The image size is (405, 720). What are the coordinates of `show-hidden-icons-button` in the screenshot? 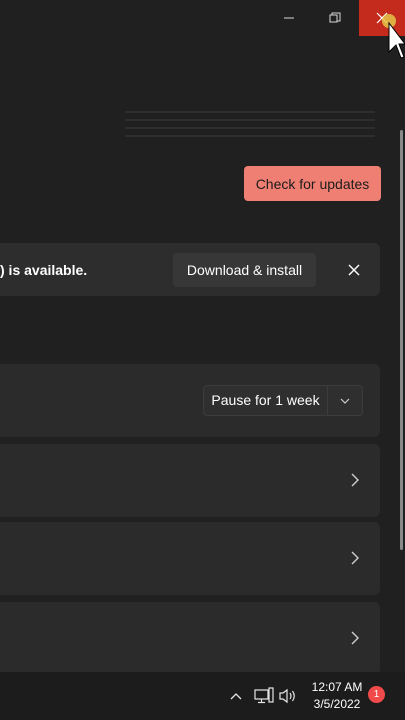 It's located at (236, 696).